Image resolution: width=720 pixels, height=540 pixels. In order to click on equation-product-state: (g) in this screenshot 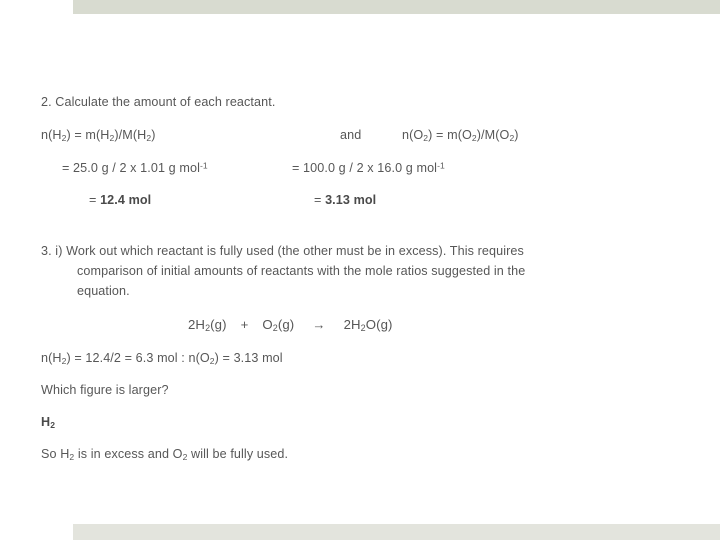, I will do `click(384, 324)`.